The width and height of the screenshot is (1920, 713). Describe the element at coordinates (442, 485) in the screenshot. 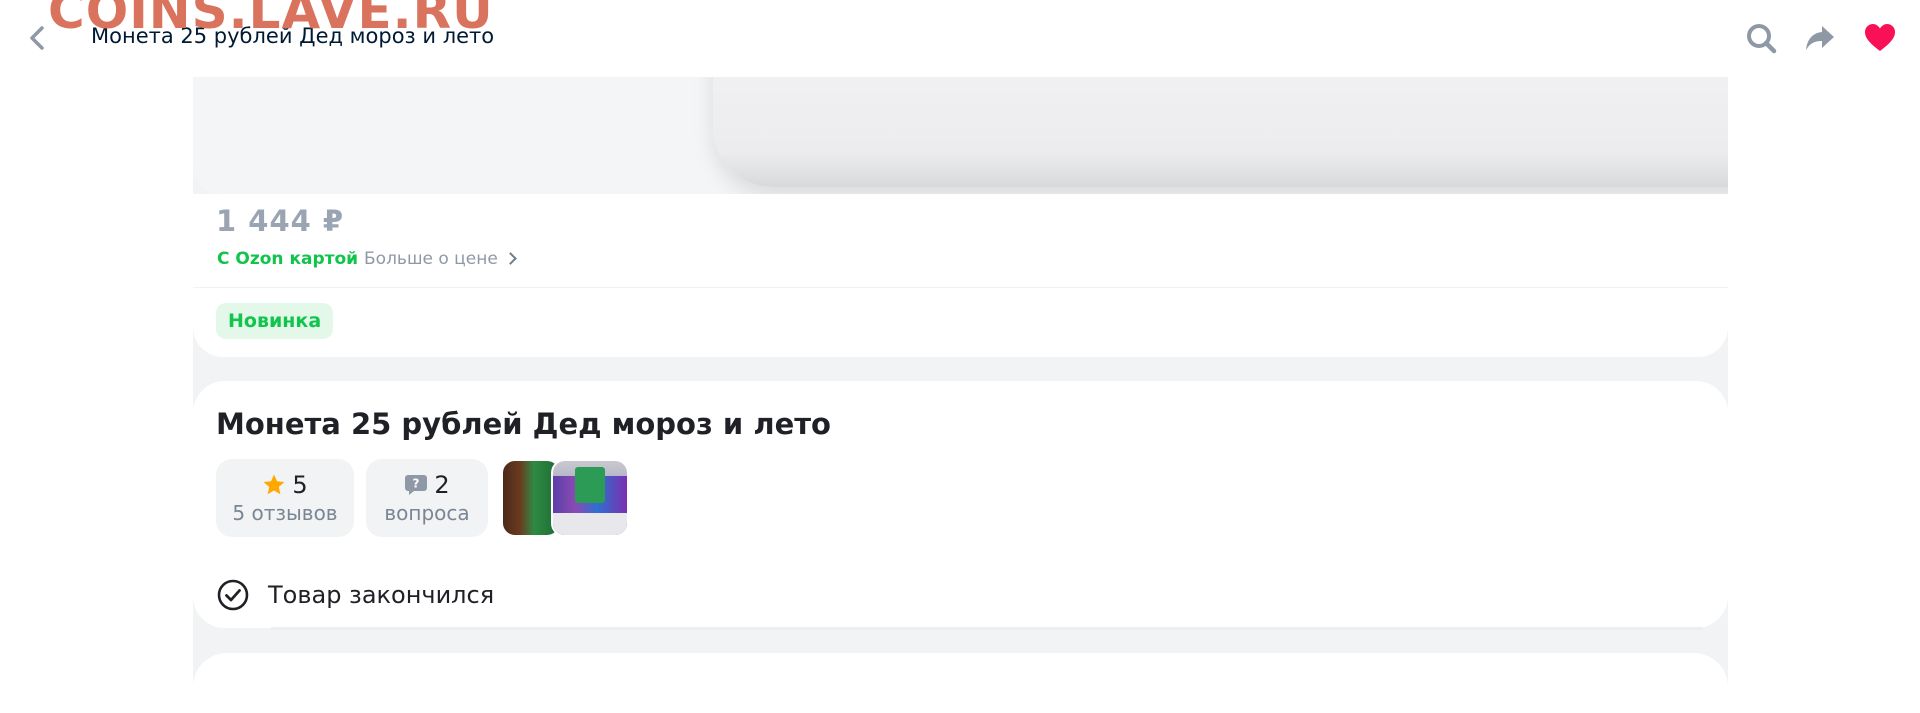

I see `questions-count: 2` at that location.